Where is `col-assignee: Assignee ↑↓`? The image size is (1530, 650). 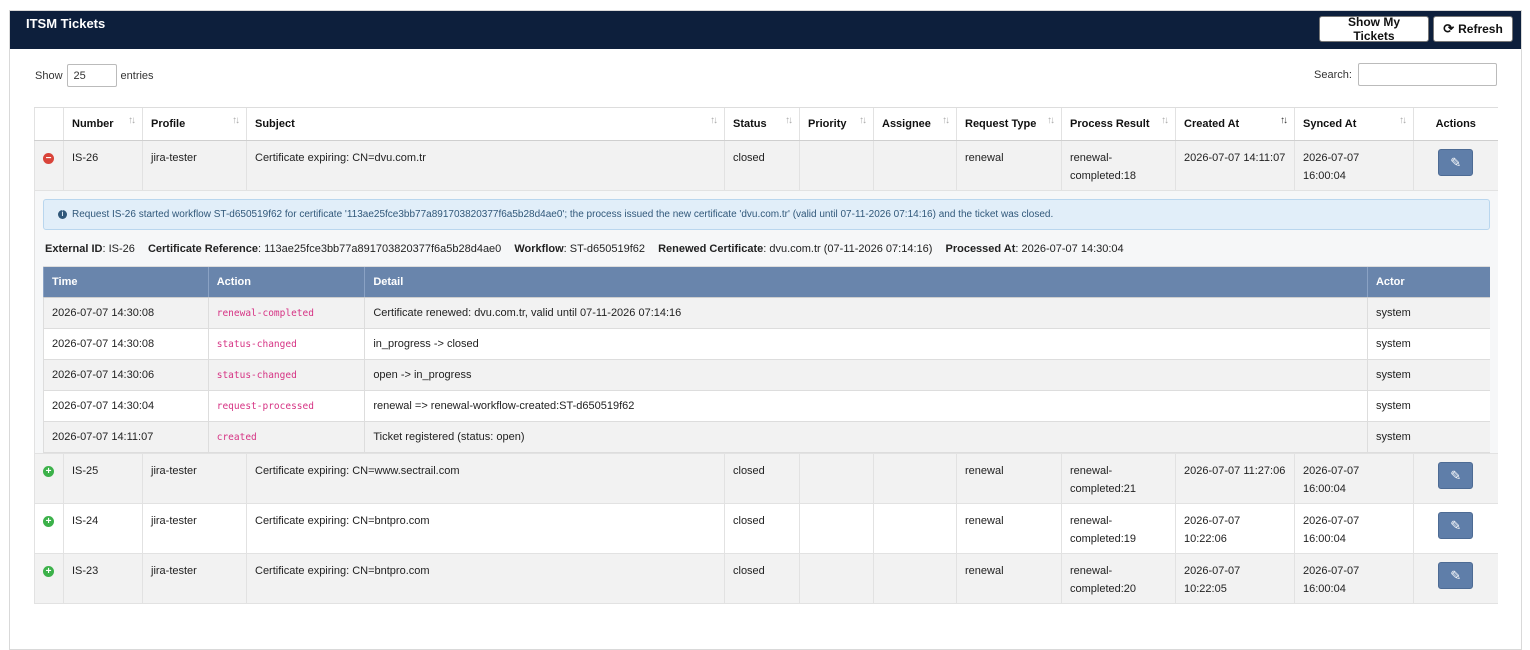
col-assignee: Assignee ↑↓ is located at coordinates (915, 124).